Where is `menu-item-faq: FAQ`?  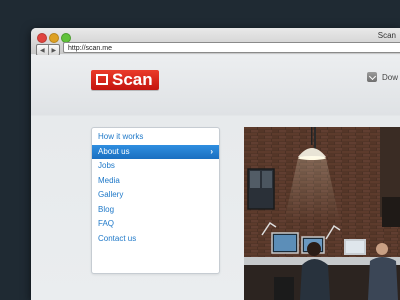 menu-item-faq: FAQ is located at coordinates (155, 224).